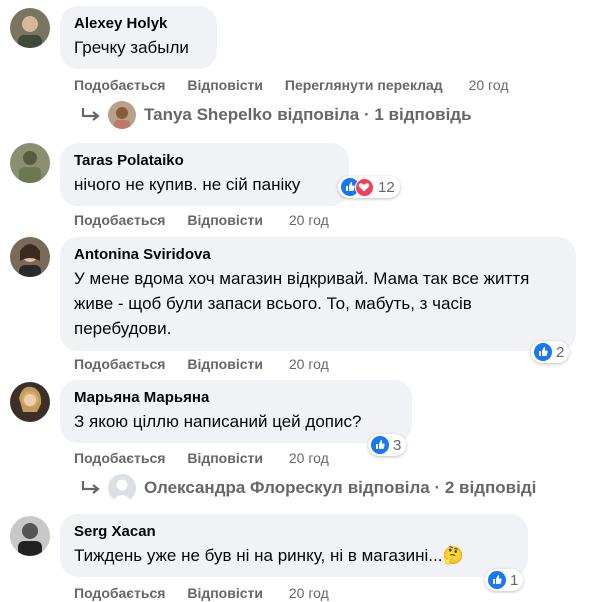 This screenshot has width=608, height=602. I want to click on reaction-summary: 2, so click(550, 352).